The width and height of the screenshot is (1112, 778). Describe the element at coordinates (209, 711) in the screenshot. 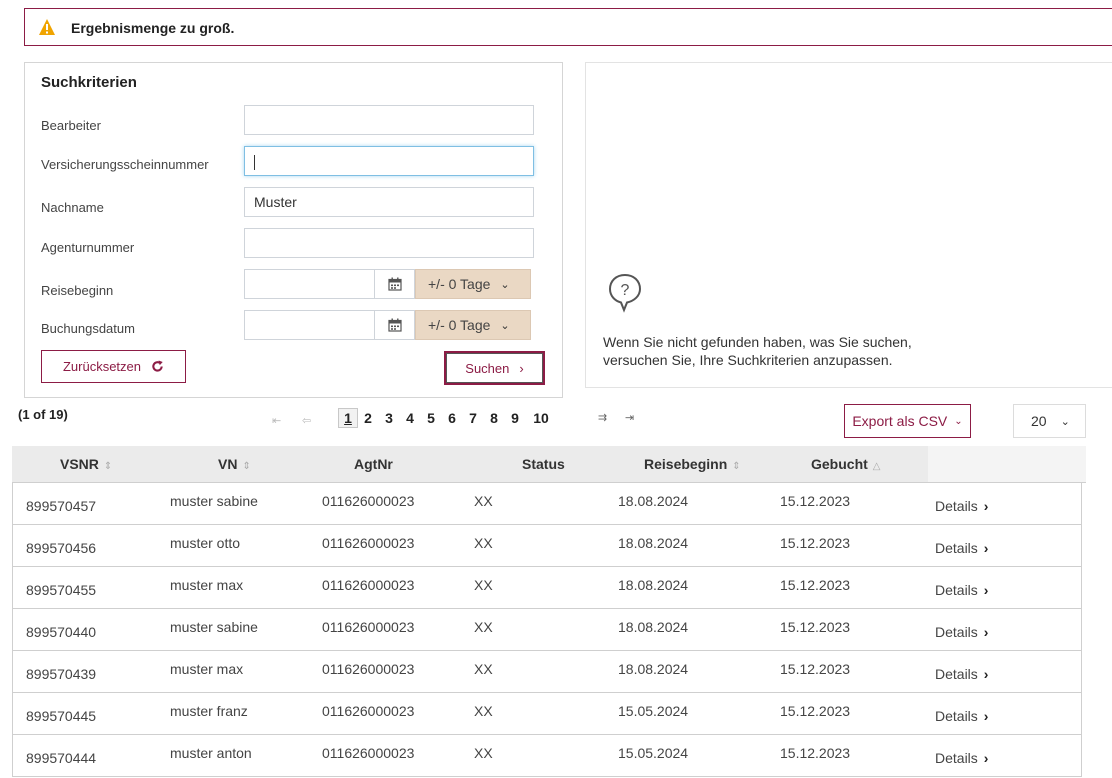

I see `cell-vn: muster franz` at that location.